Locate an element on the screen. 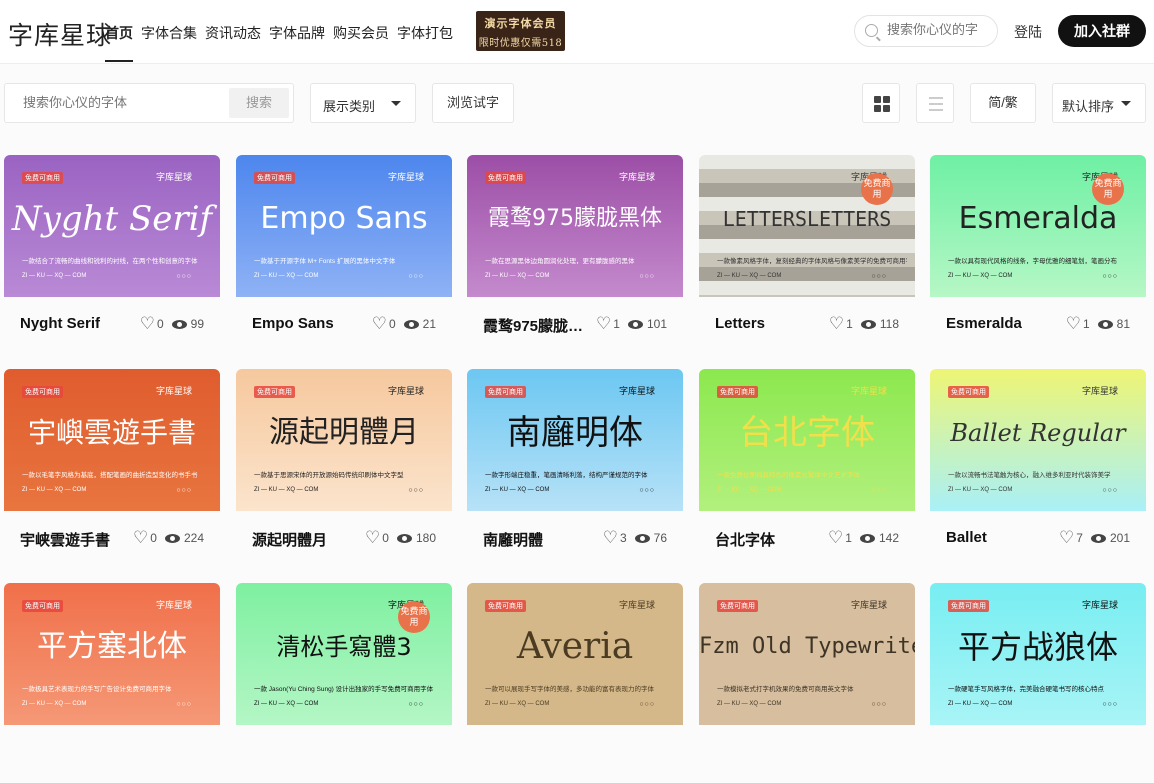 This screenshot has height=783, width=1154. search-button: 搜索 is located at coordinates (259, 103).